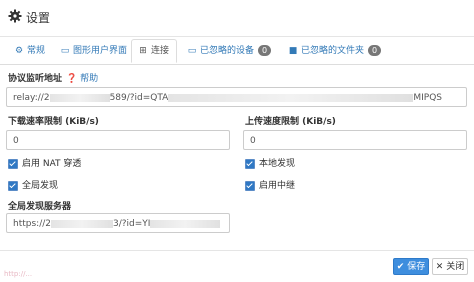  I want to click on upload-rate-input: 0, so click(355, 140).